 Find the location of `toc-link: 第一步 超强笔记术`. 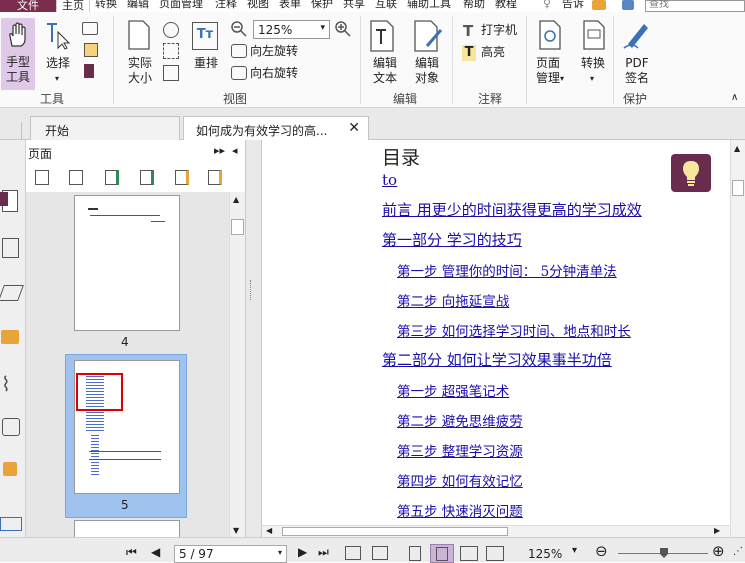

toc-link: 第一步 超强笔记术 is located at coordinates (453, 390).